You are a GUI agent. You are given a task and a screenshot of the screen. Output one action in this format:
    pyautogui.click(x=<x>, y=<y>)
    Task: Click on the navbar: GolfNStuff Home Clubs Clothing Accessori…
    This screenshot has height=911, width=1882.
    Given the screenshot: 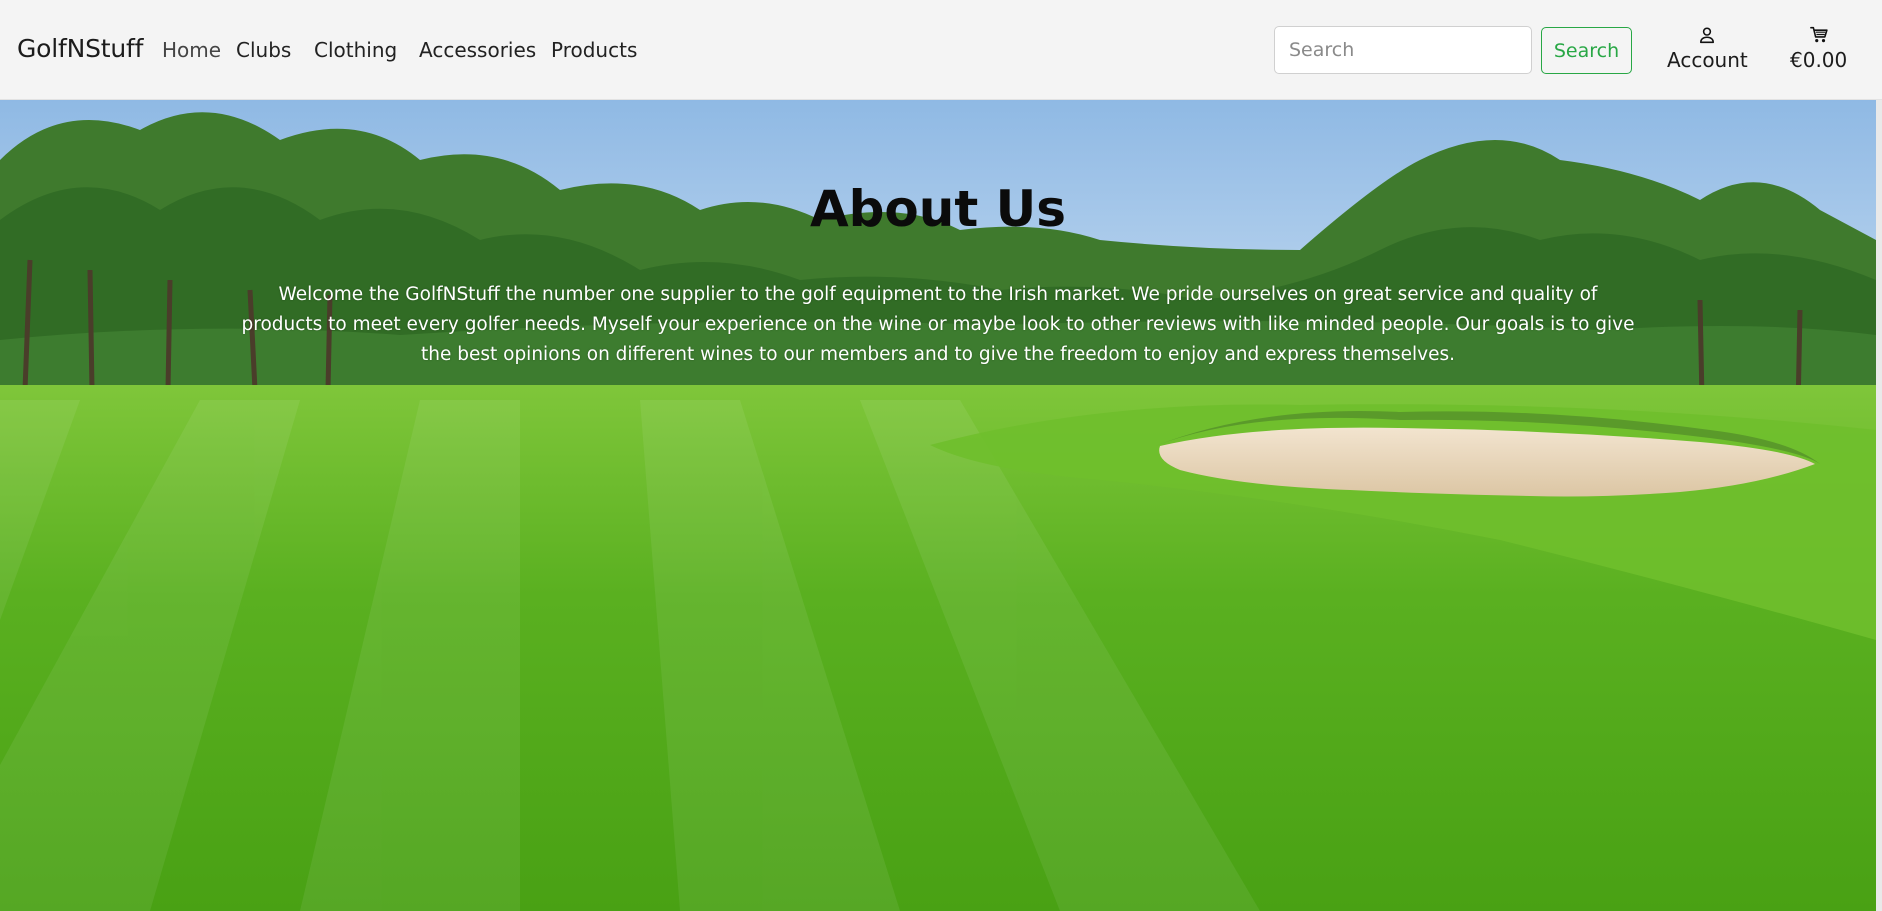 What is the action you would take?
    pyautogui.click(x=941, y=50)
    